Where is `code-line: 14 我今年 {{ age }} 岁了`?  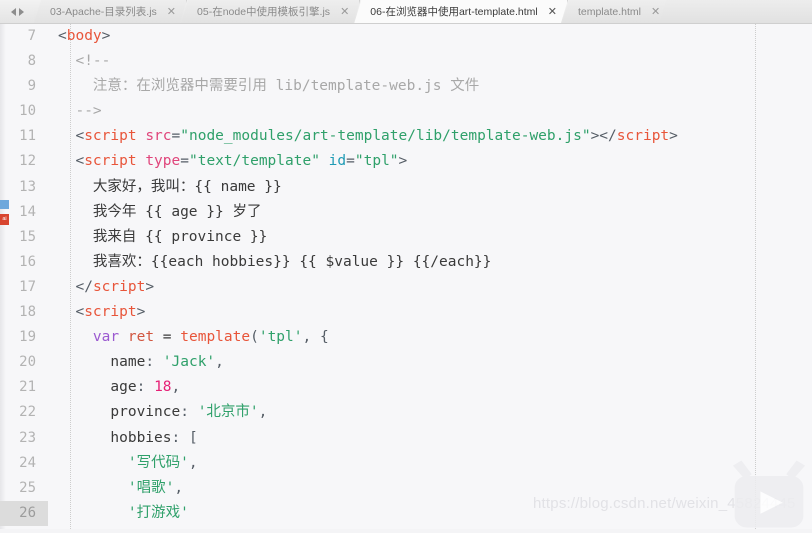 code-line: 14 我今年 {{ age }} 岁了 is located at coordinates (406, 212).